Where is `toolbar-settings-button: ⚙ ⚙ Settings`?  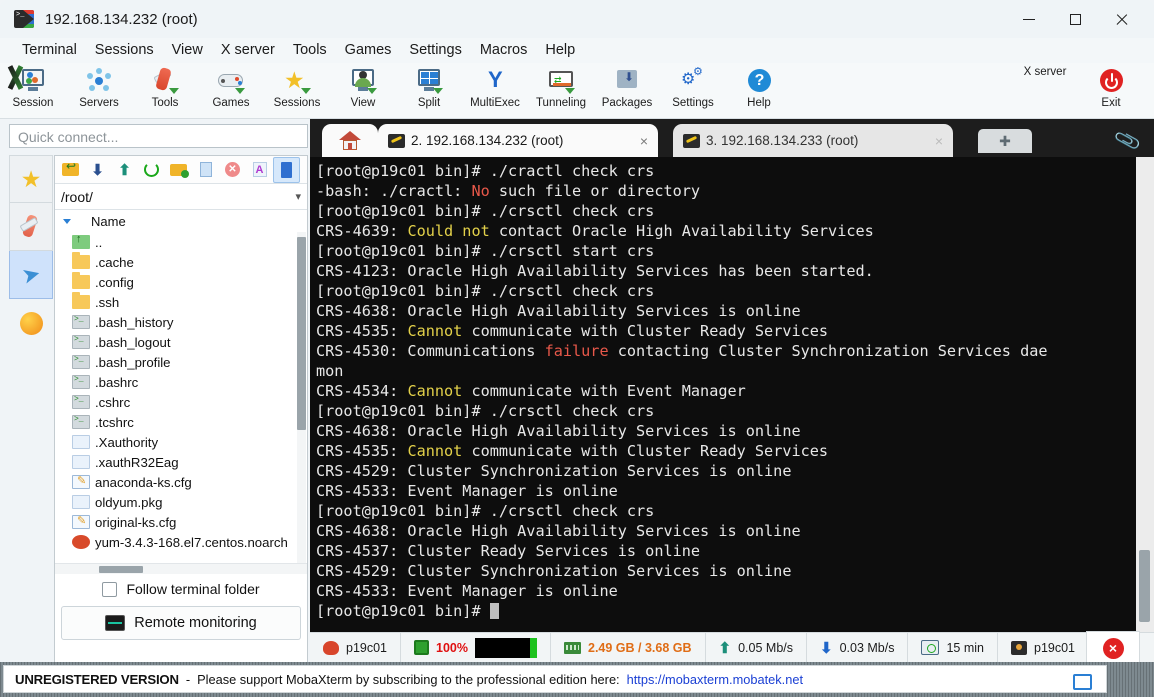
toolbar-settings-button: ⚙ ⚙ Settings is located at coordinates (693, 88).